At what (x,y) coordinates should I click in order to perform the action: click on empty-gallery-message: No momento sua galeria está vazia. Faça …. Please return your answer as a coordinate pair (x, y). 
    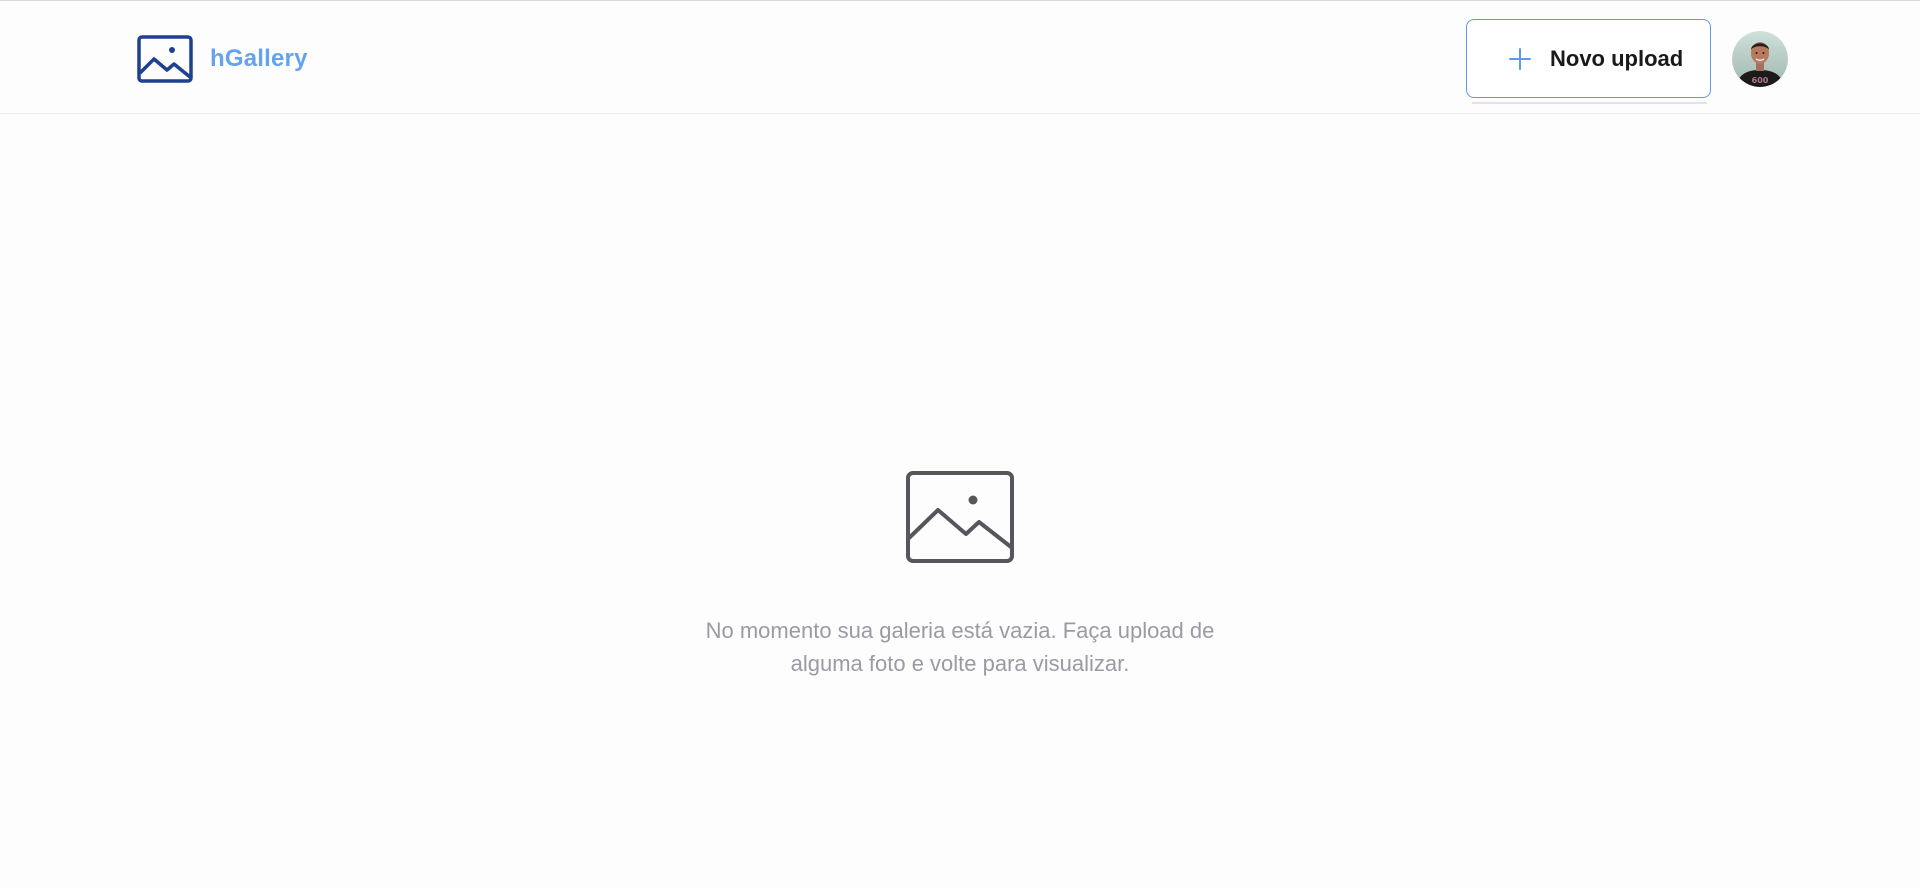
    Looking at the image, I should click on (960, 647).